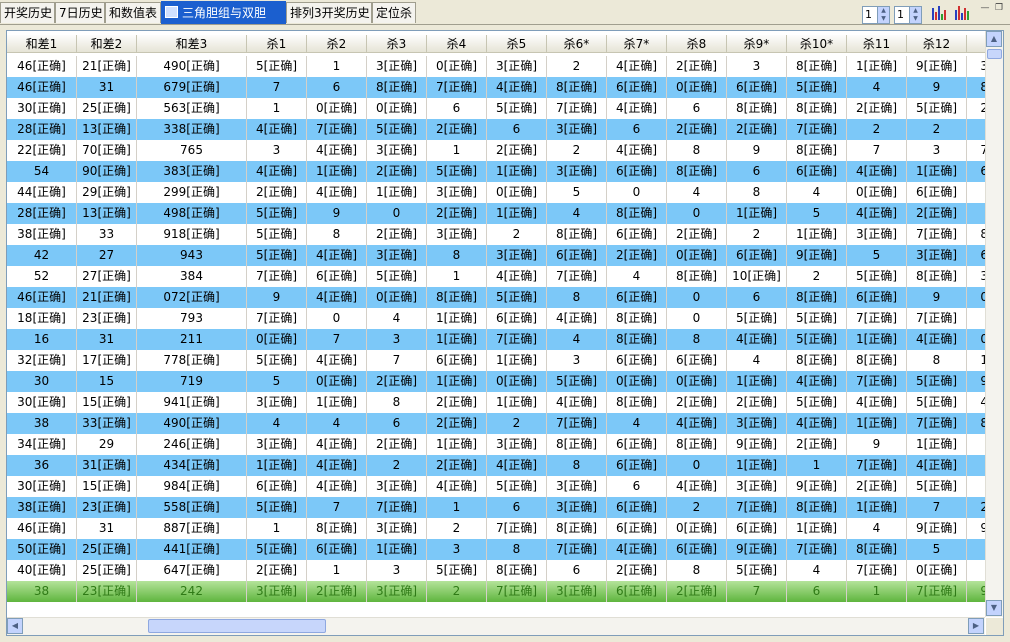 Image resolution: width=1010 pixels, height=642 pixels. What do you see at coordinates (817, 44) in the screenshot?
I see `column-header: 杀10*` at bounding box center [817, 44].